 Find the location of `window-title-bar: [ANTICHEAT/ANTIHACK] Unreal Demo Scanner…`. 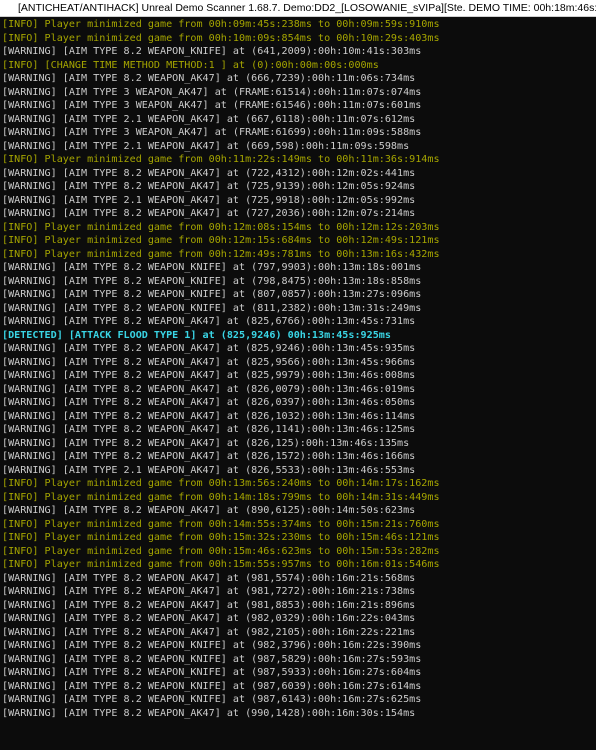

window-title-bar: [ANTICHEAT/ANTIHACK] Unreal Demo Scanner… is located at coordinates (298, 8).